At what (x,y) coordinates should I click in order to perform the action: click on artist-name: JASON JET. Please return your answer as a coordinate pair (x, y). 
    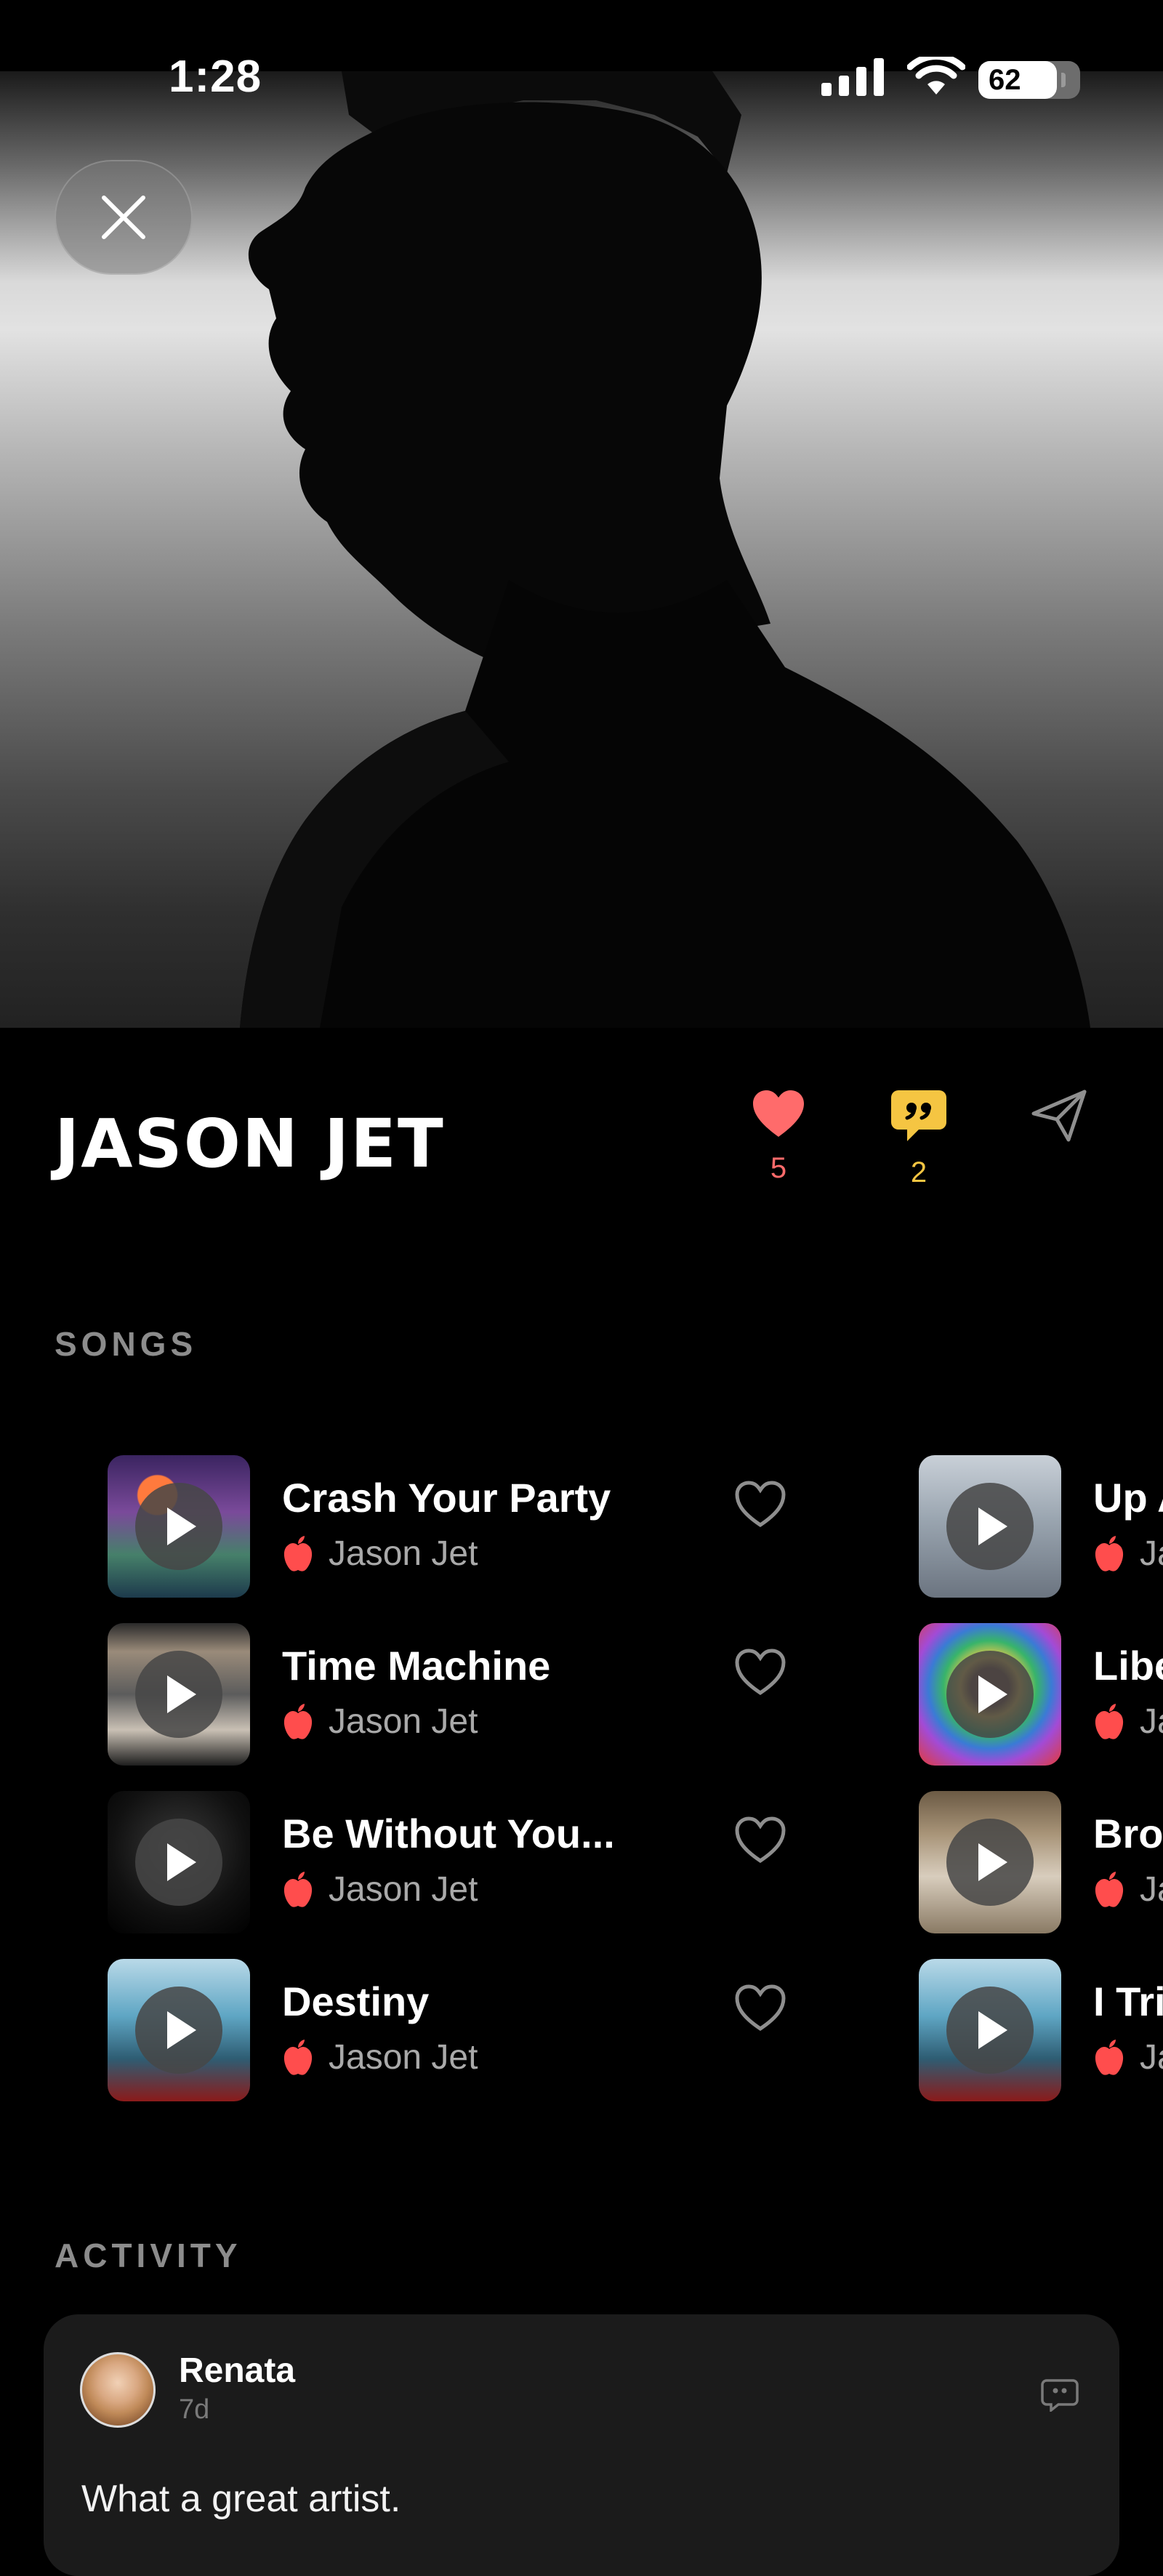
    Looking at the image, I should click on (250, 1144).